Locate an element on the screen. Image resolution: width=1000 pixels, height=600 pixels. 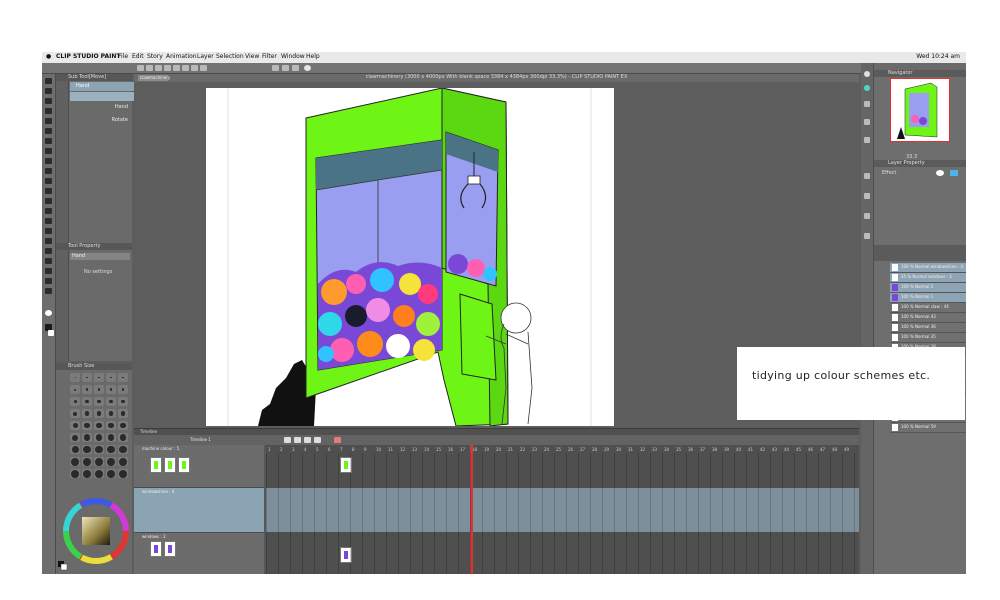
onion-skin-icon is located at coordinates (337, 440).